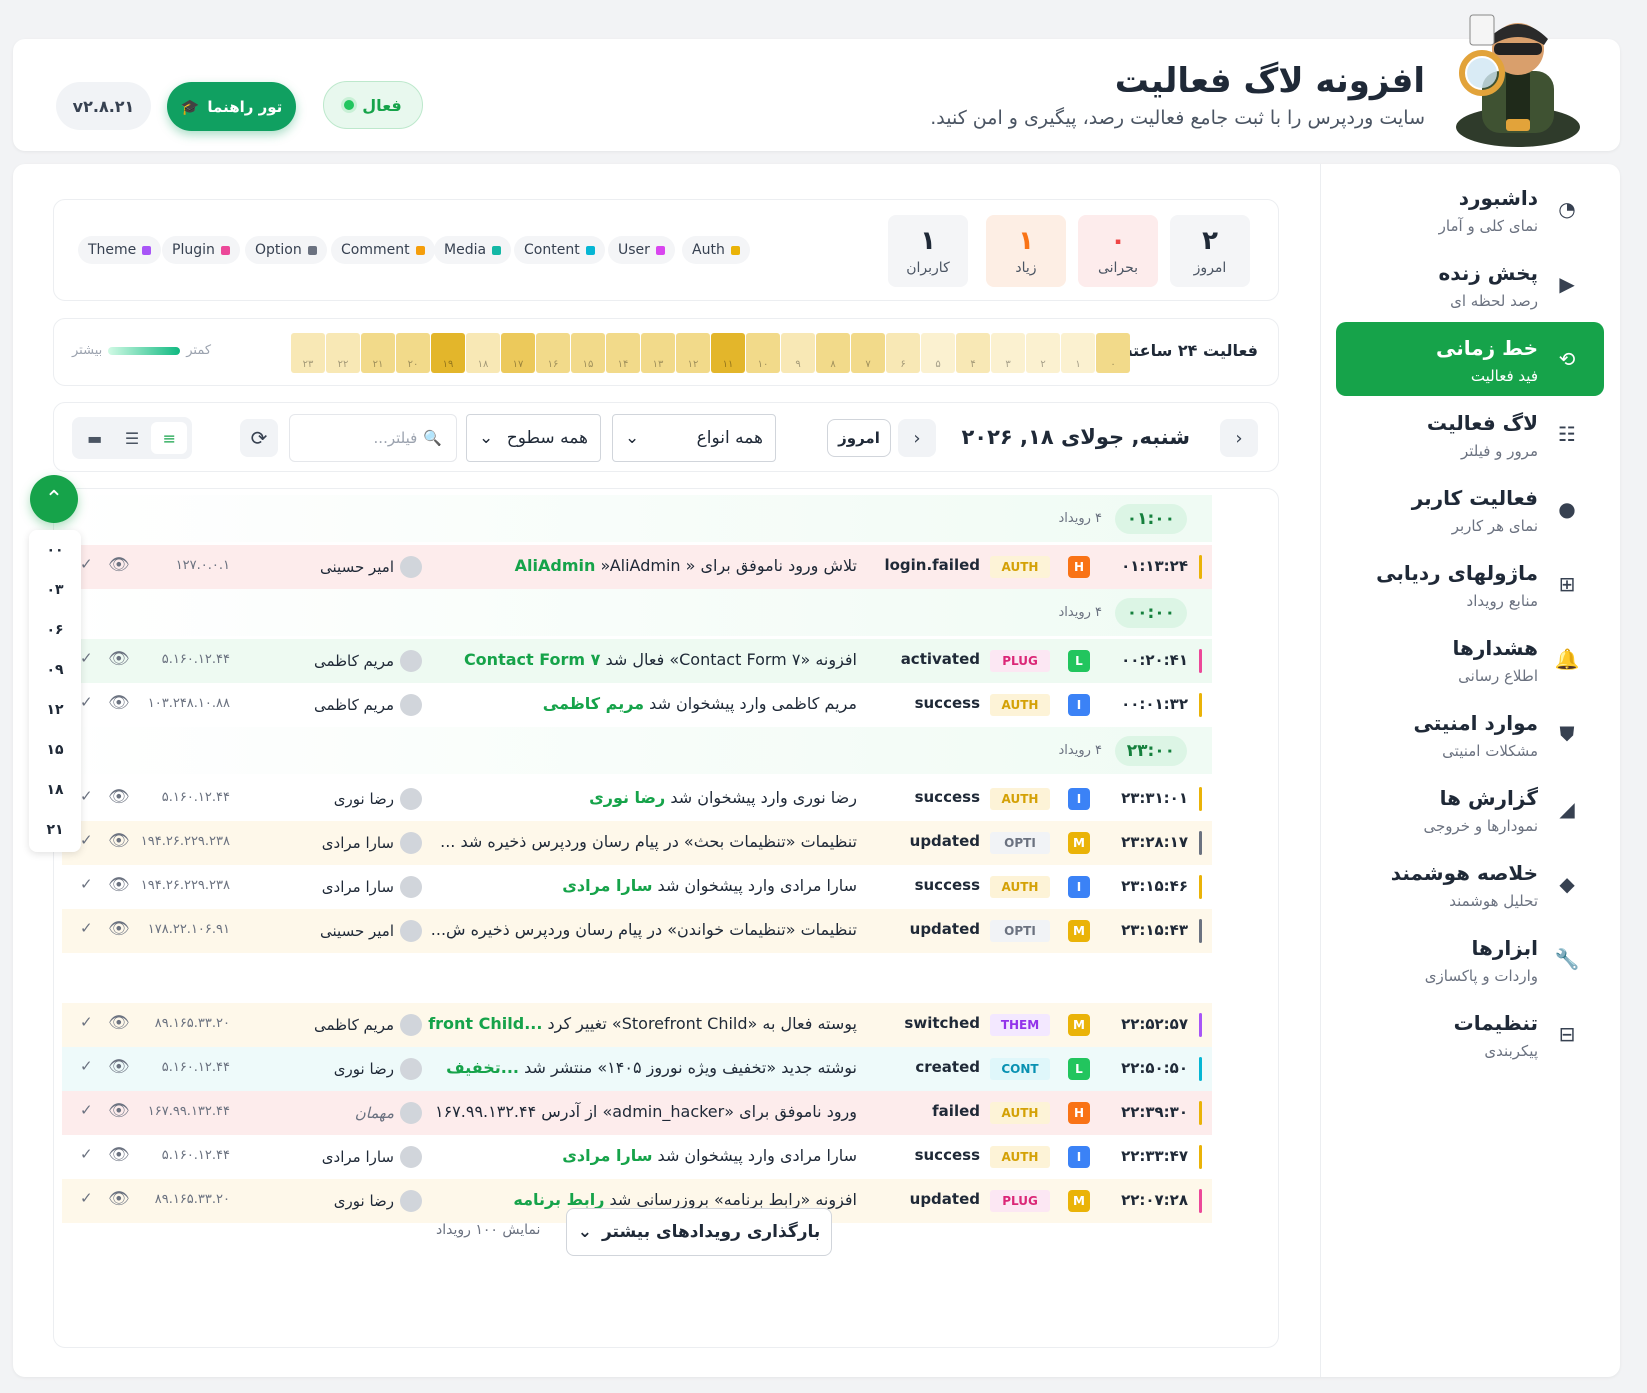 The width and height of the screenshot is (1647, 1393). What do you see at coordinates (55, 750) in the screenshot?
I see `hour-rail-item: ۱۵` at bounding box center [55, 750].